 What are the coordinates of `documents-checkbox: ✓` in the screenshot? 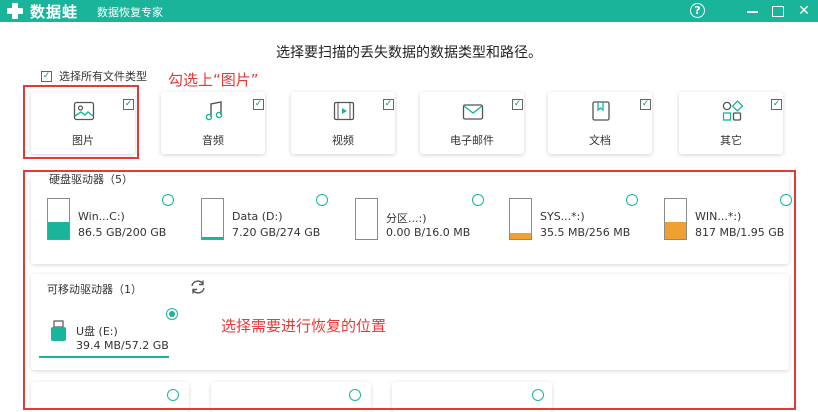 It's located at (645, 104).